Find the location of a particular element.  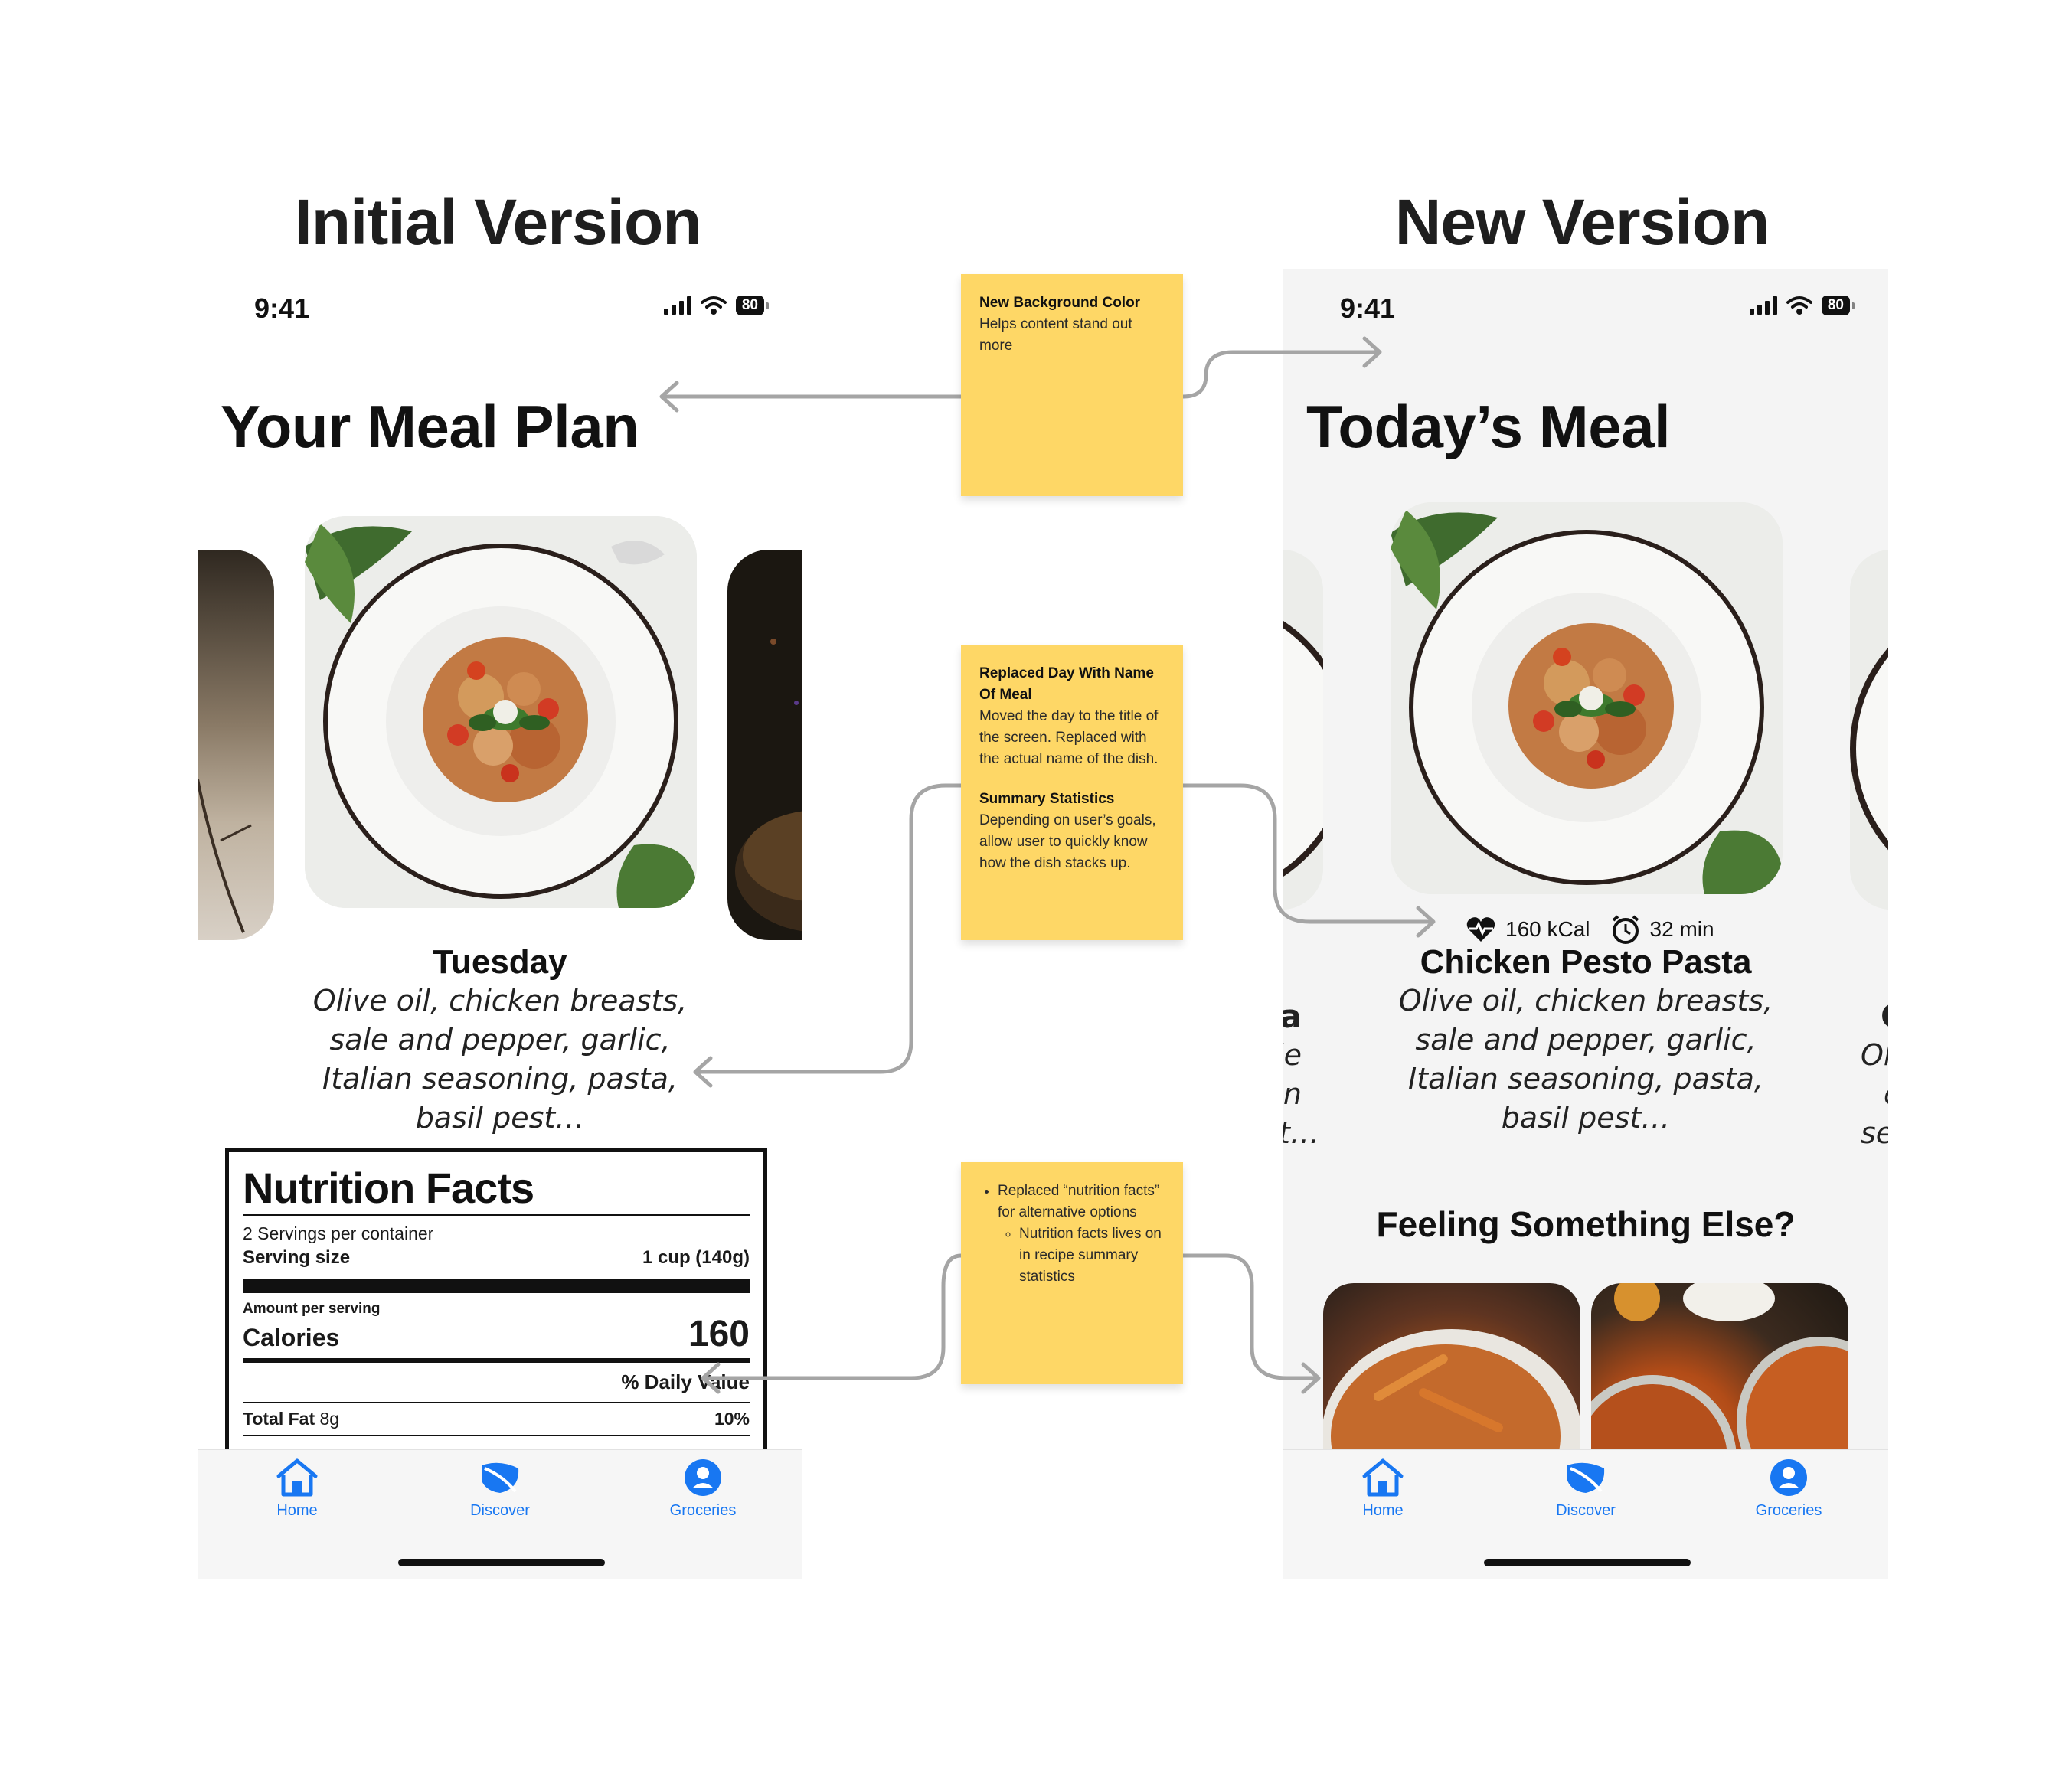

serving-size-label: Serving size is located at coordinates (297, 1257).